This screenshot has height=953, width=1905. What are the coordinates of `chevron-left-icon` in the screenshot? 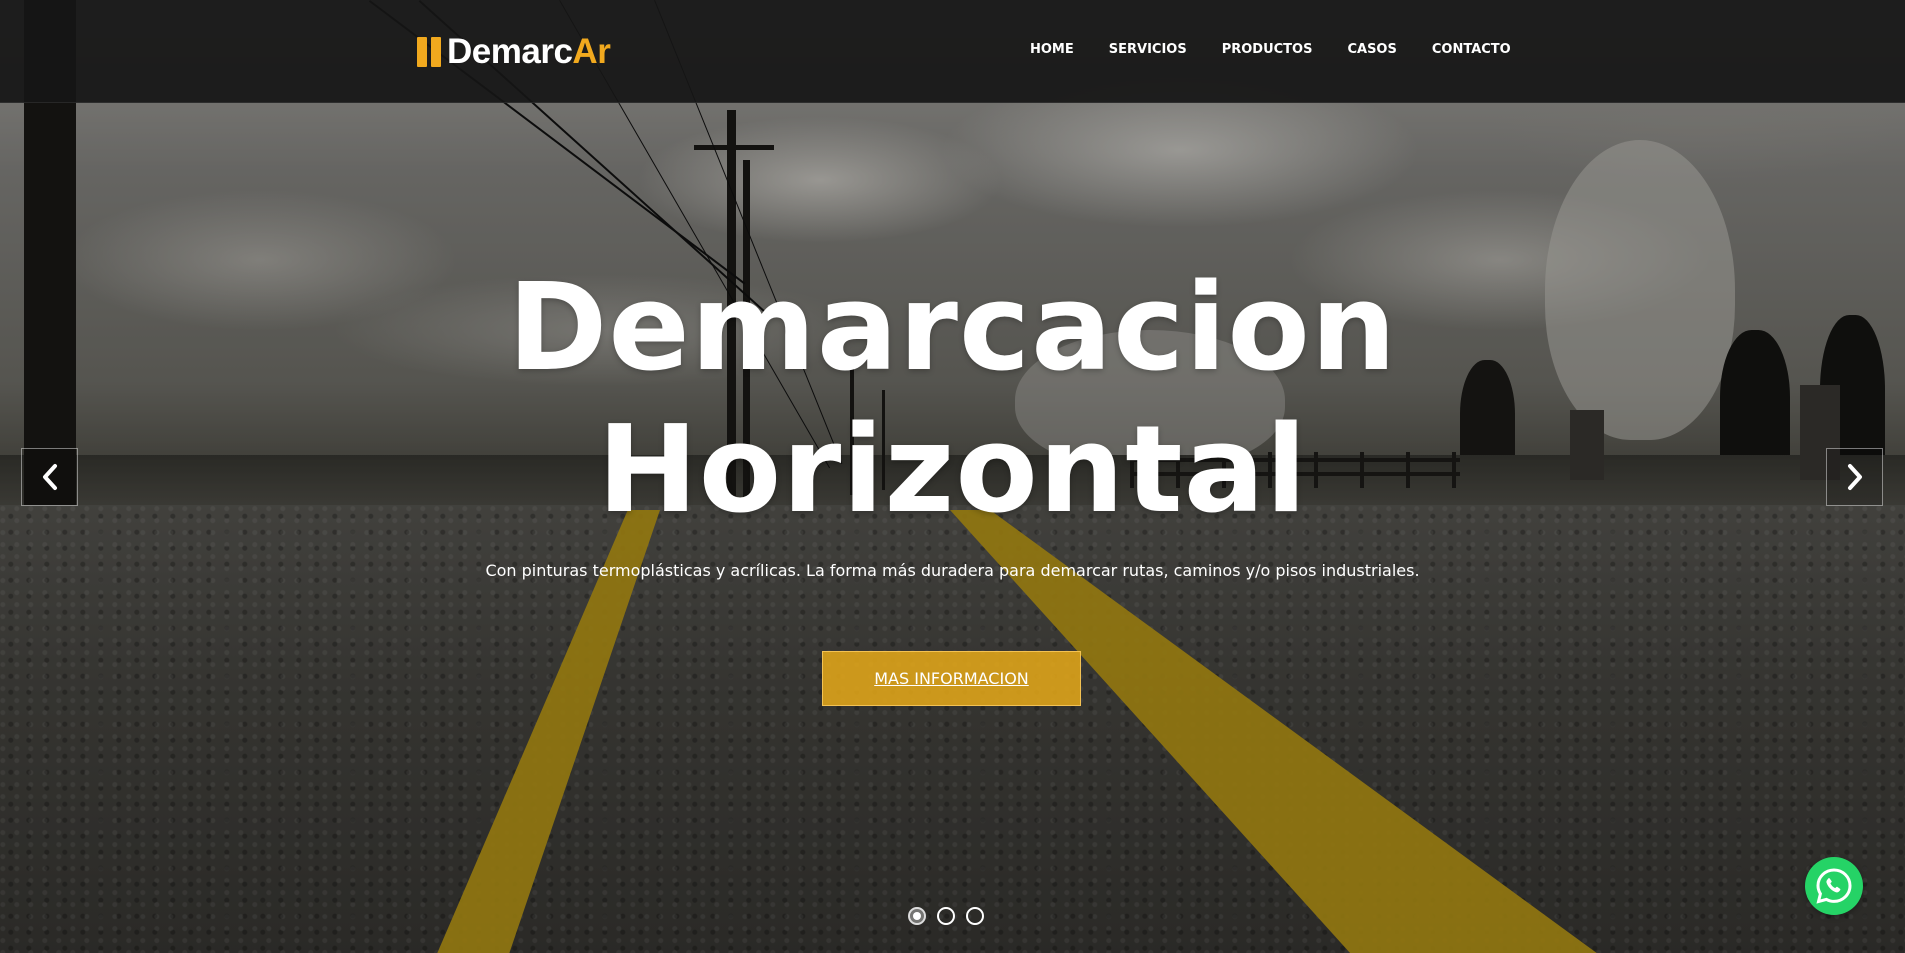 It's located at (49, 477).